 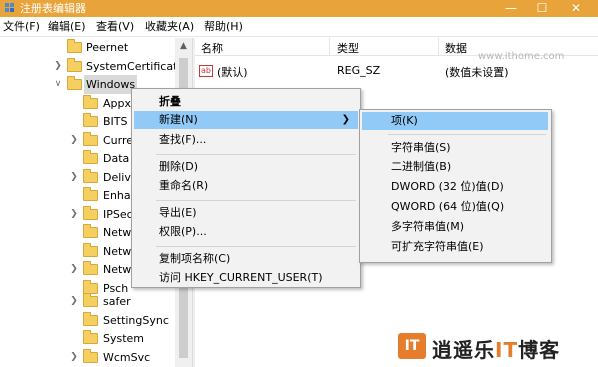 What do you see at coordinates (437, 246) in the screenshot?
I see `menu-item-label: 可扩充字符串值(E)` at bounding box center [437, 246].